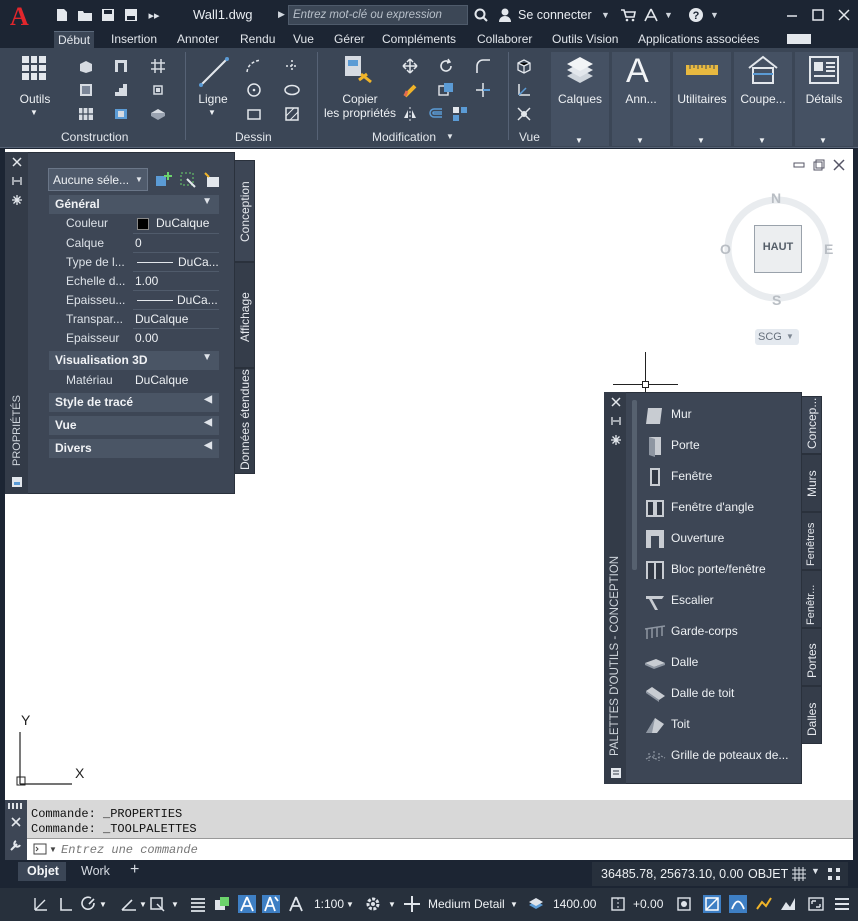 This screenshot has height=921, width=858. I want to click on ellipse-icon, so click(292, 90).